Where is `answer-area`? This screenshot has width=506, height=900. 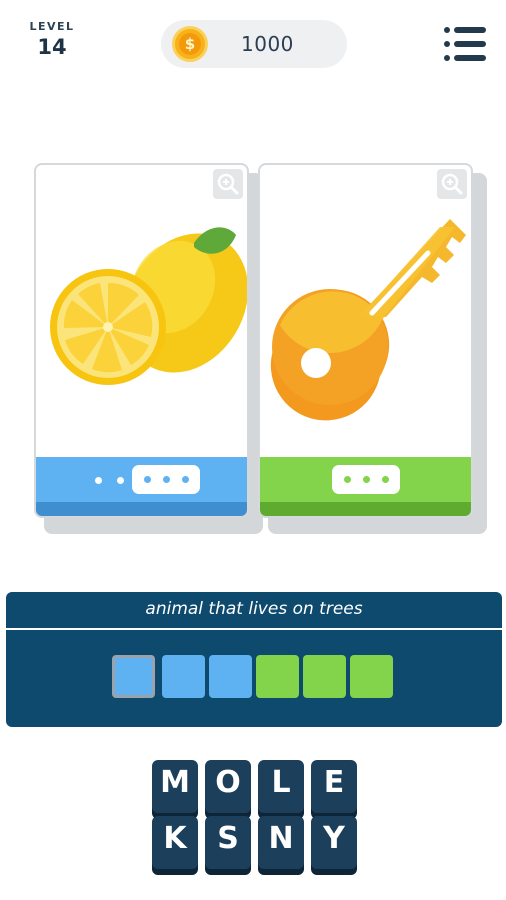 answer-area is located at coordinates (254, 678).